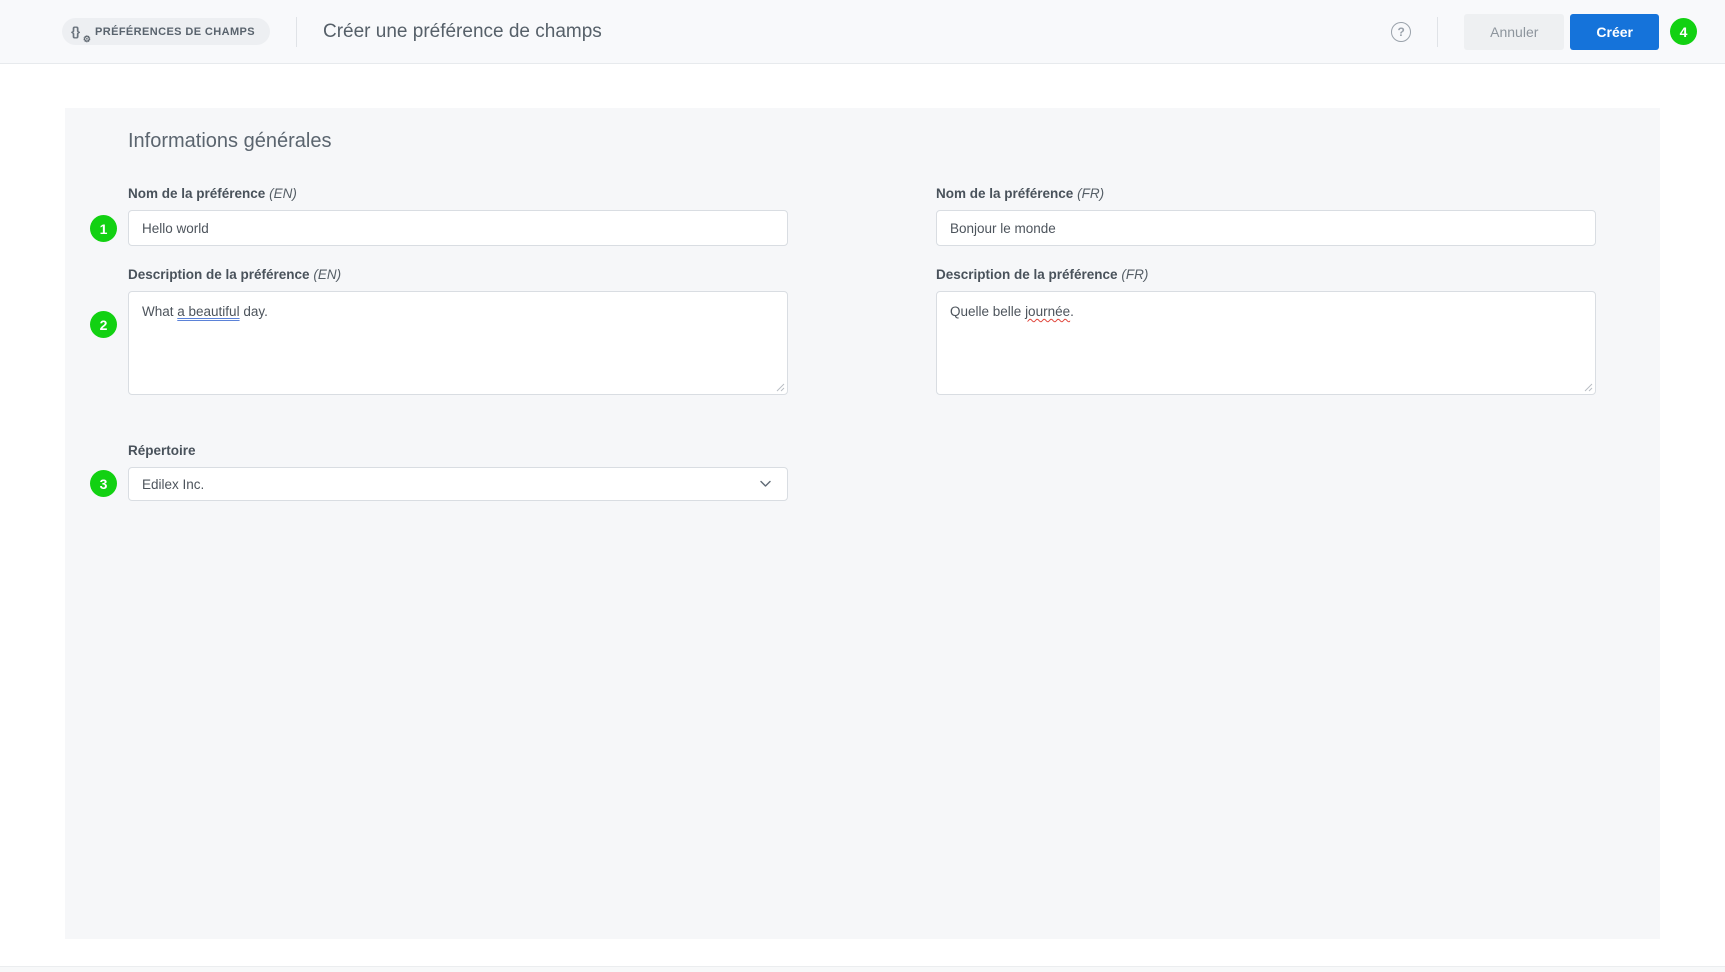 The image size is (1725, 972). Describe the element at coordinates (162, 450) in the screenshot. I see `field-repertoire-label: Répertoire` at that location.